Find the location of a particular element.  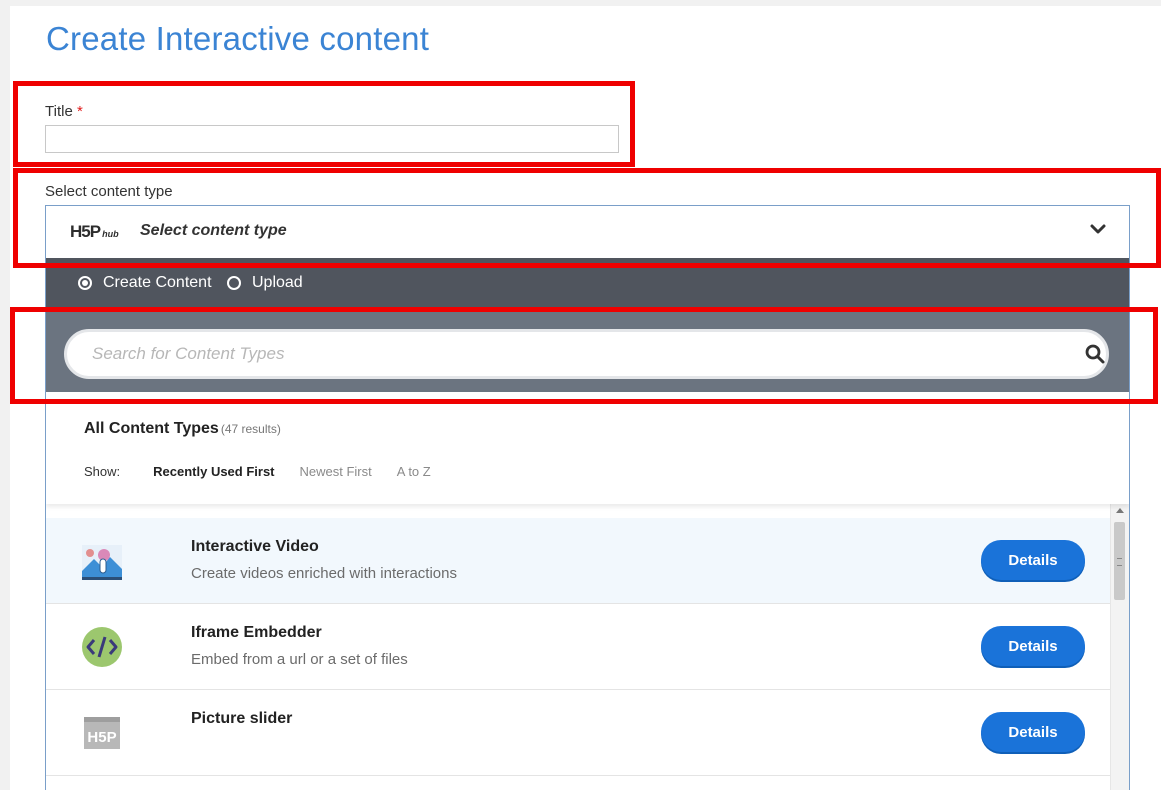

item-name: Iframe Embedder is located at coordinates (256, 632).